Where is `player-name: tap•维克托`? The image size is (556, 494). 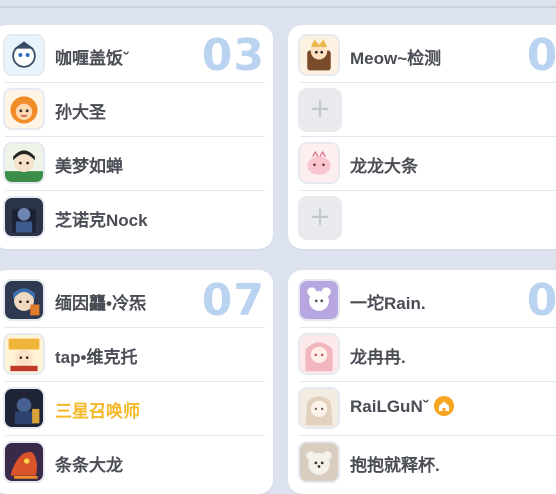 player-name: tap•维克托 is located at coordinates (96, 357).